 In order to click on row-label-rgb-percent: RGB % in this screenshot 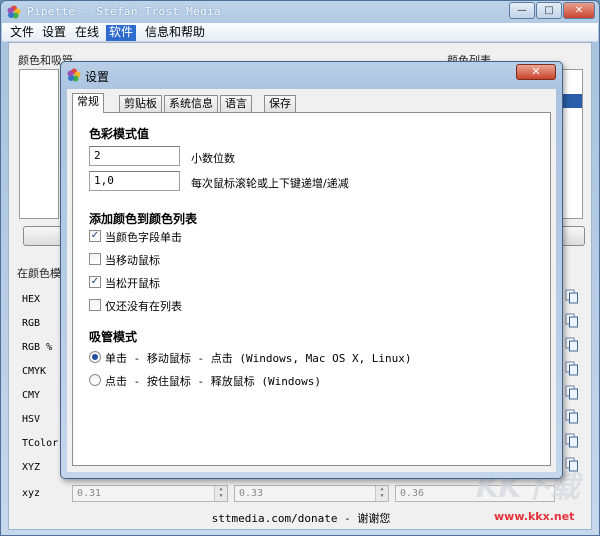, I will do `click(37, 347)`.